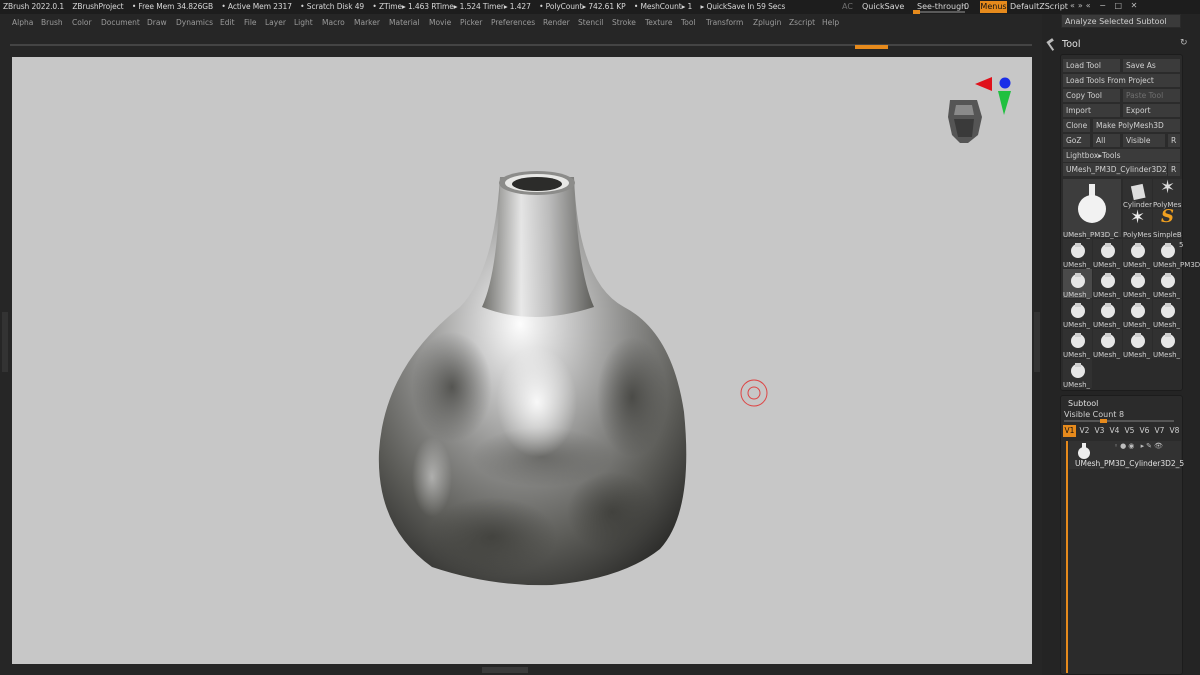 This screenshot has height=675, width=1200. What do you see at coordinates (333, 22) in the screenshot?
I see `menu-macro: Macro` at bounding box center [333, 22].